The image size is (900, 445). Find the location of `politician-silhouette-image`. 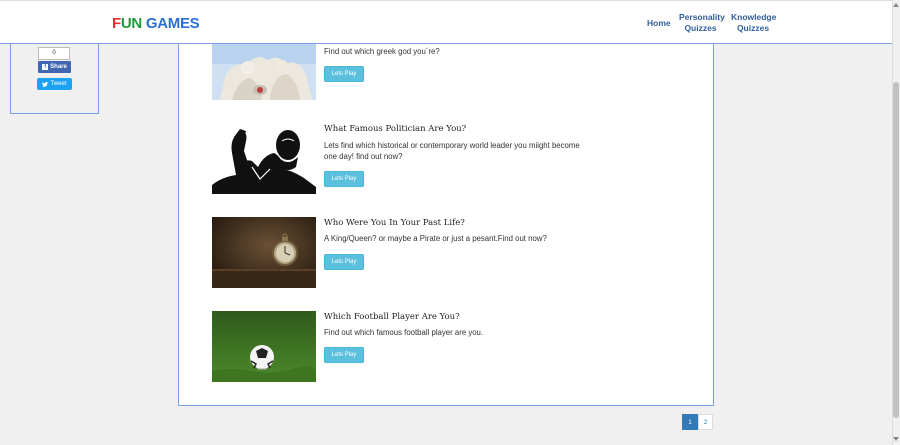

politician-silhouette-image is located at coordinates (264, 158).